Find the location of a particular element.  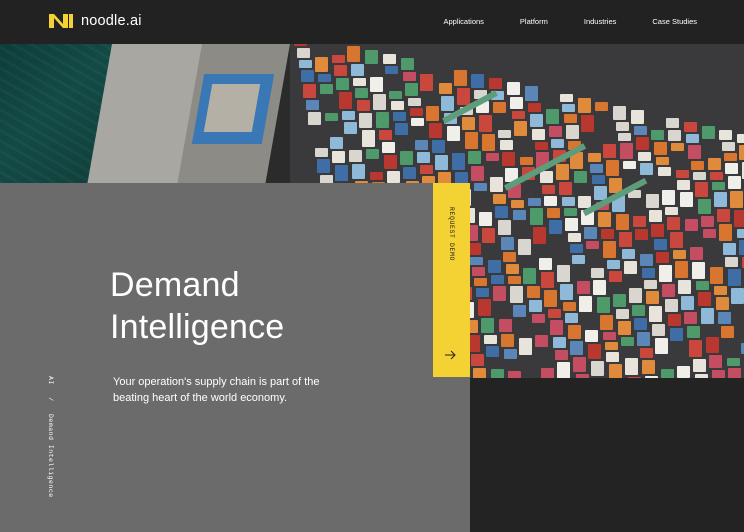

breadcrumb-root: AI is located at coordinates (50, 380).